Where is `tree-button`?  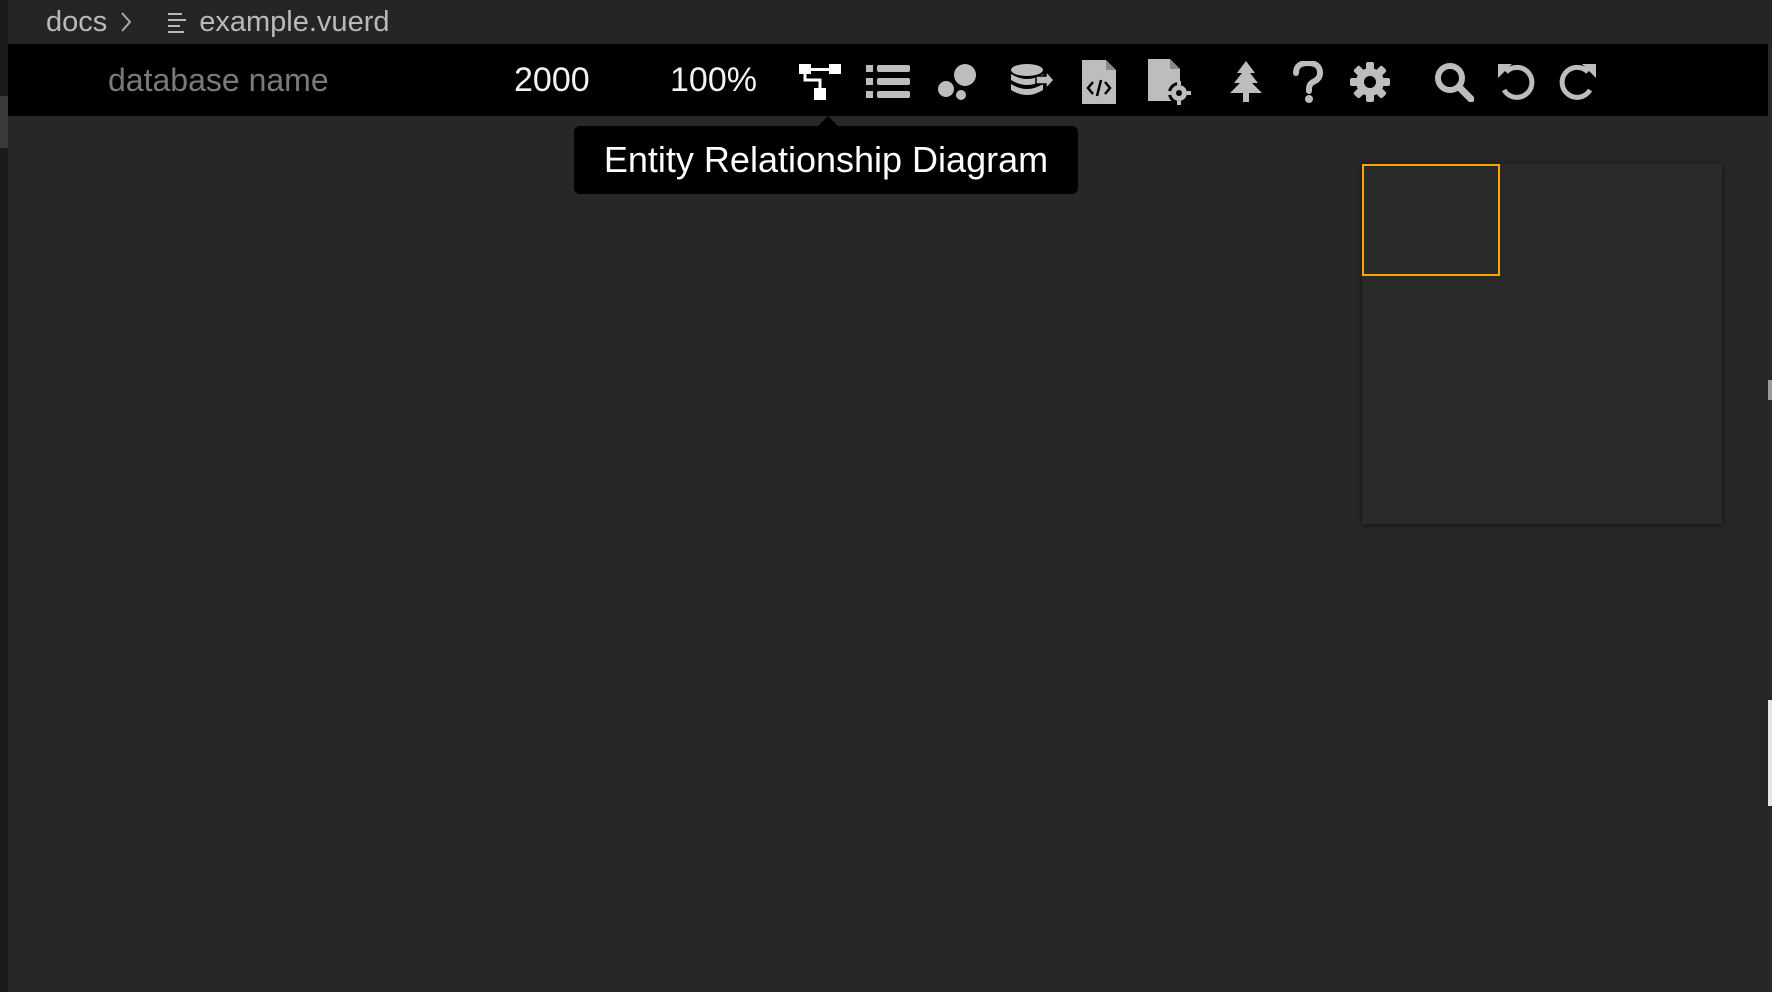 tree-button is located at coordinates (1246, 82).